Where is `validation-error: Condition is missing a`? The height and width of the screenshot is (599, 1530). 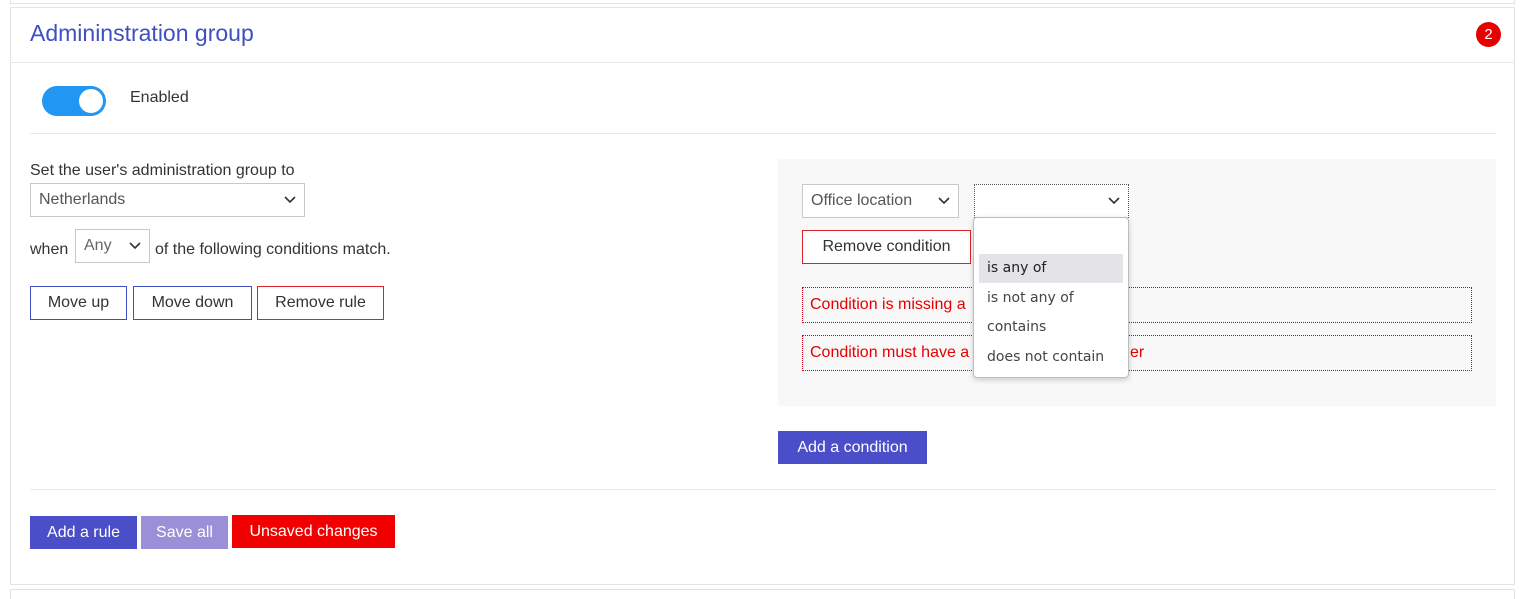 validation-error: Condition is missing a is located at coordinates (1137, 305).